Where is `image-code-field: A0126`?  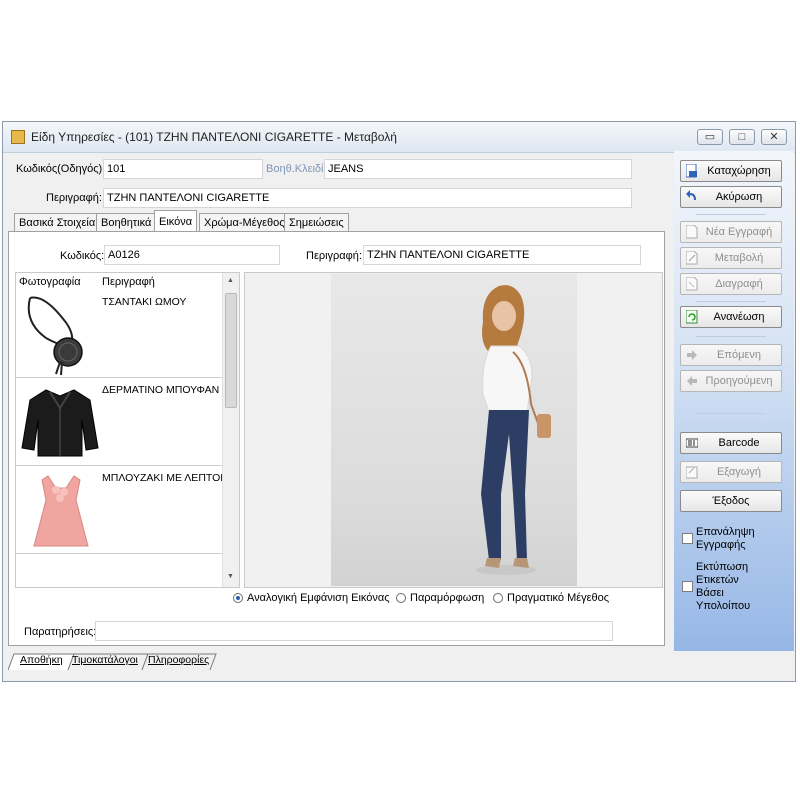
image-code-field: A0126 is located at coordinates (192, 255).